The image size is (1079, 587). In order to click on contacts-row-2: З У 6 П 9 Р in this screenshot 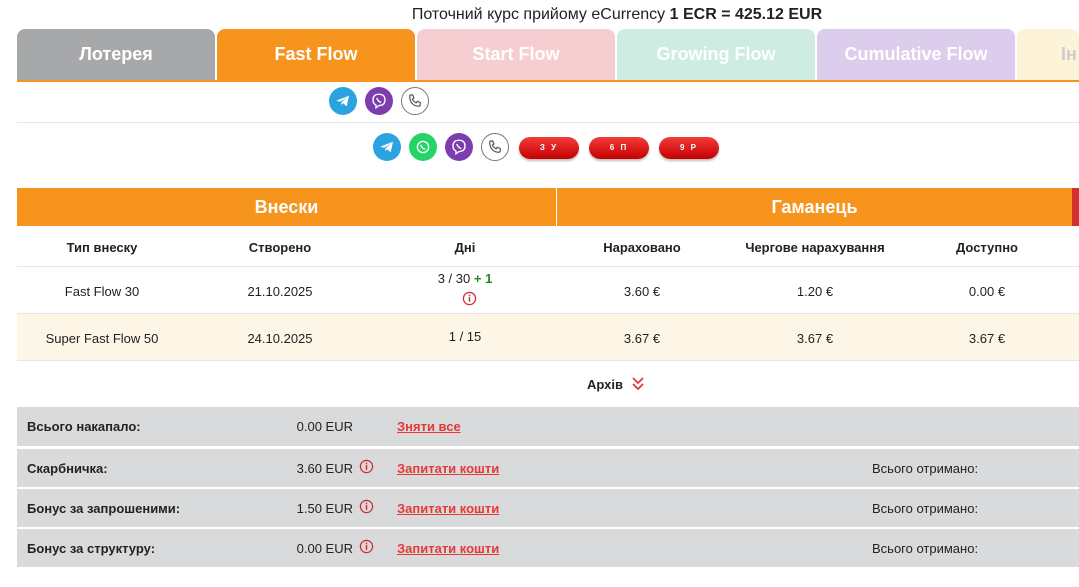, I will do `click(553, 148)`.